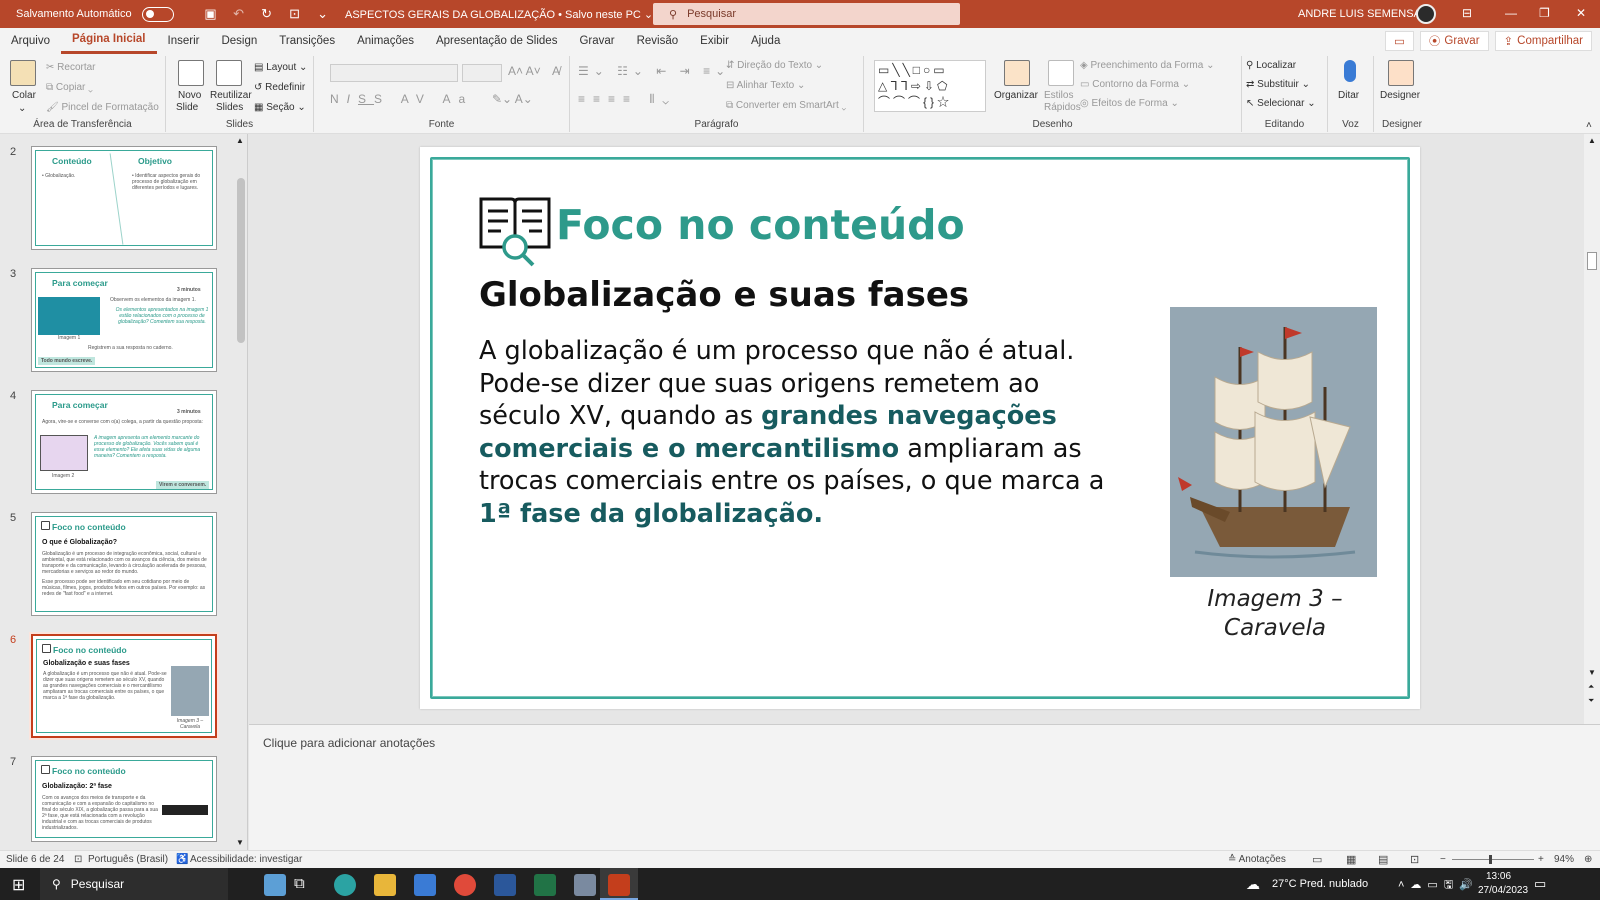 Image resolution: width=1600 pixels, height=900 pixels. I want to click on shape-effects-button: ◎ Efeitos de Forma ⌄, so click(1129, 103).